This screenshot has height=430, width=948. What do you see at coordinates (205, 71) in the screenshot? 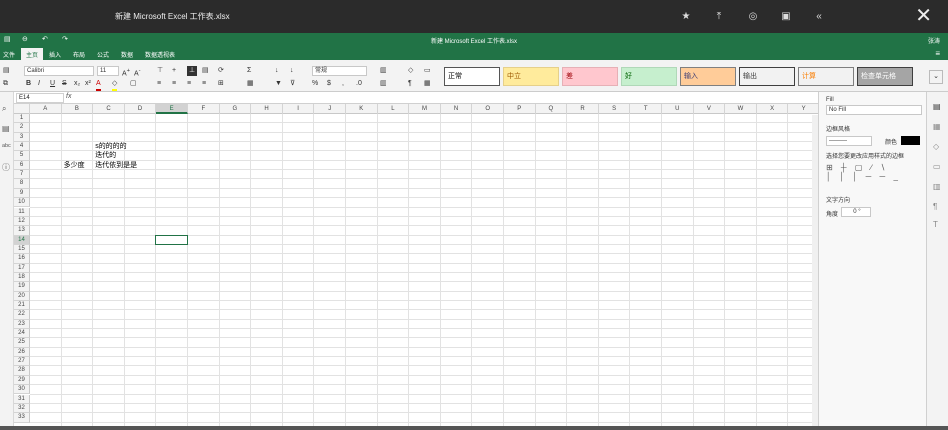
I see `wrap-text-icon: ▤` at bounding box center [205, 71].